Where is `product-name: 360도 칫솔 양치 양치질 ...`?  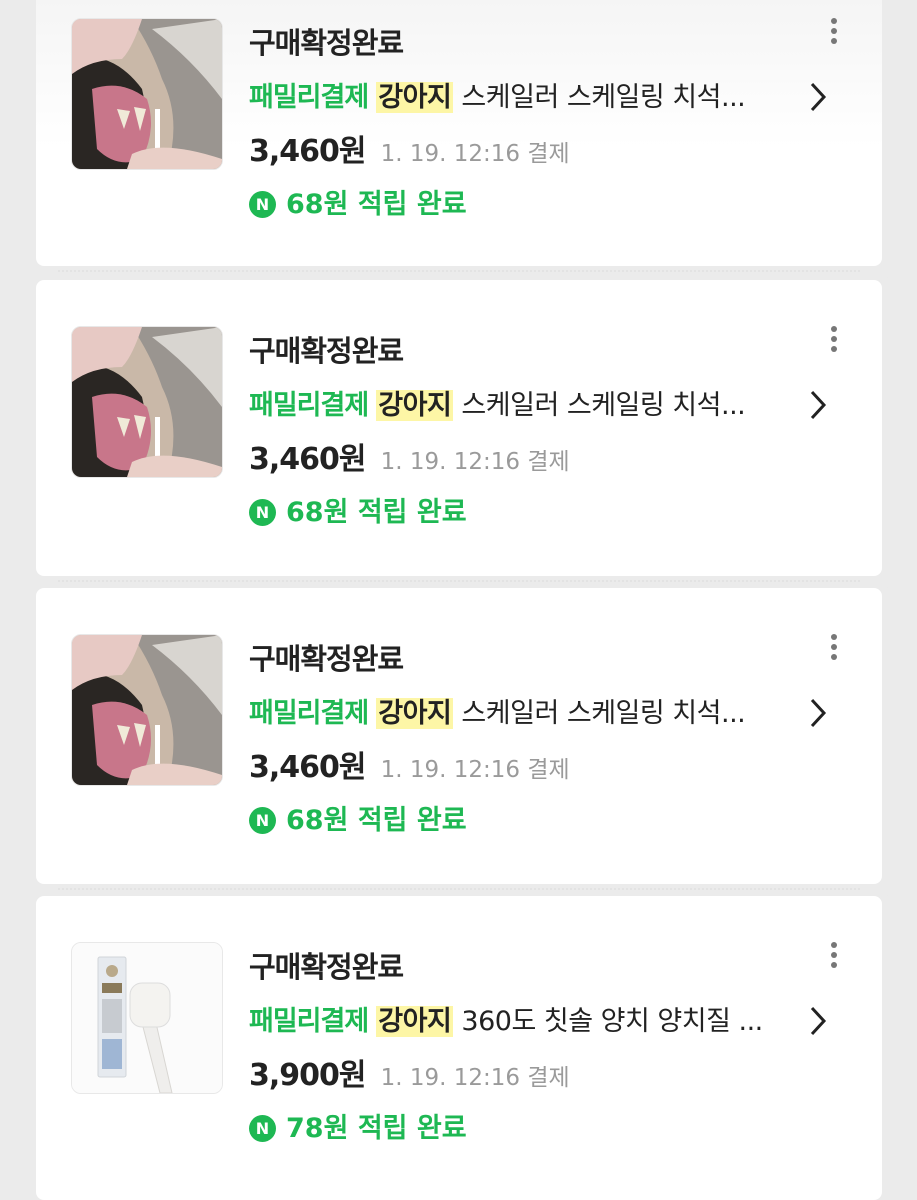
product-name: 360도 칫솔 양치 양치질 ... is located at coordinates (612, 1021).